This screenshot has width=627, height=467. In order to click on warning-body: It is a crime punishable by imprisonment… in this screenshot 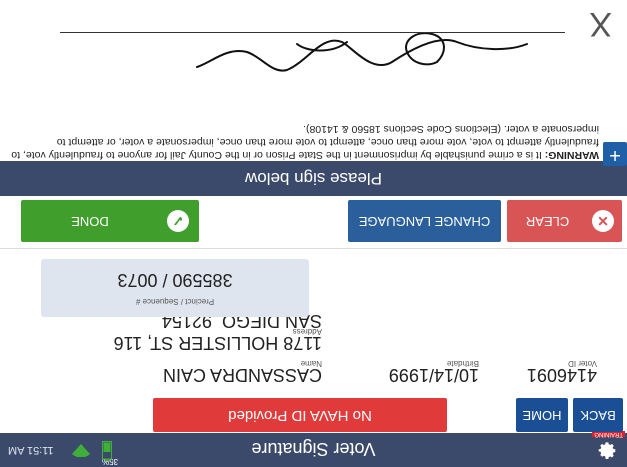, I will do `click(305, 142)`.